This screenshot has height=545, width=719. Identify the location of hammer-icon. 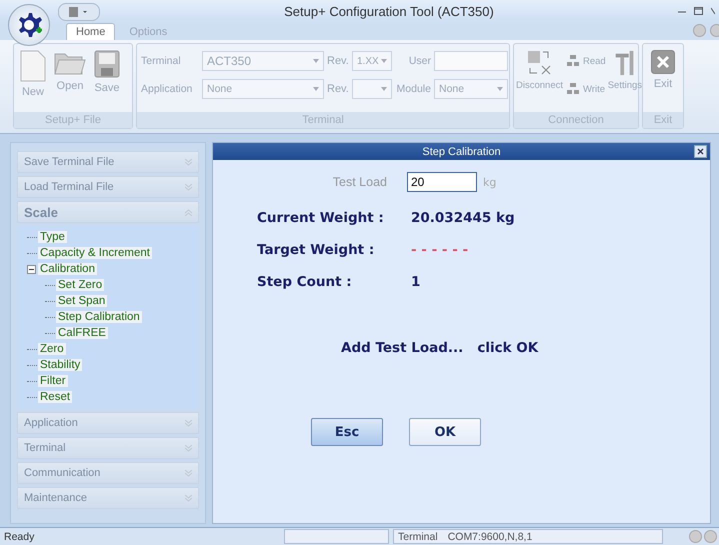
(625, 63).